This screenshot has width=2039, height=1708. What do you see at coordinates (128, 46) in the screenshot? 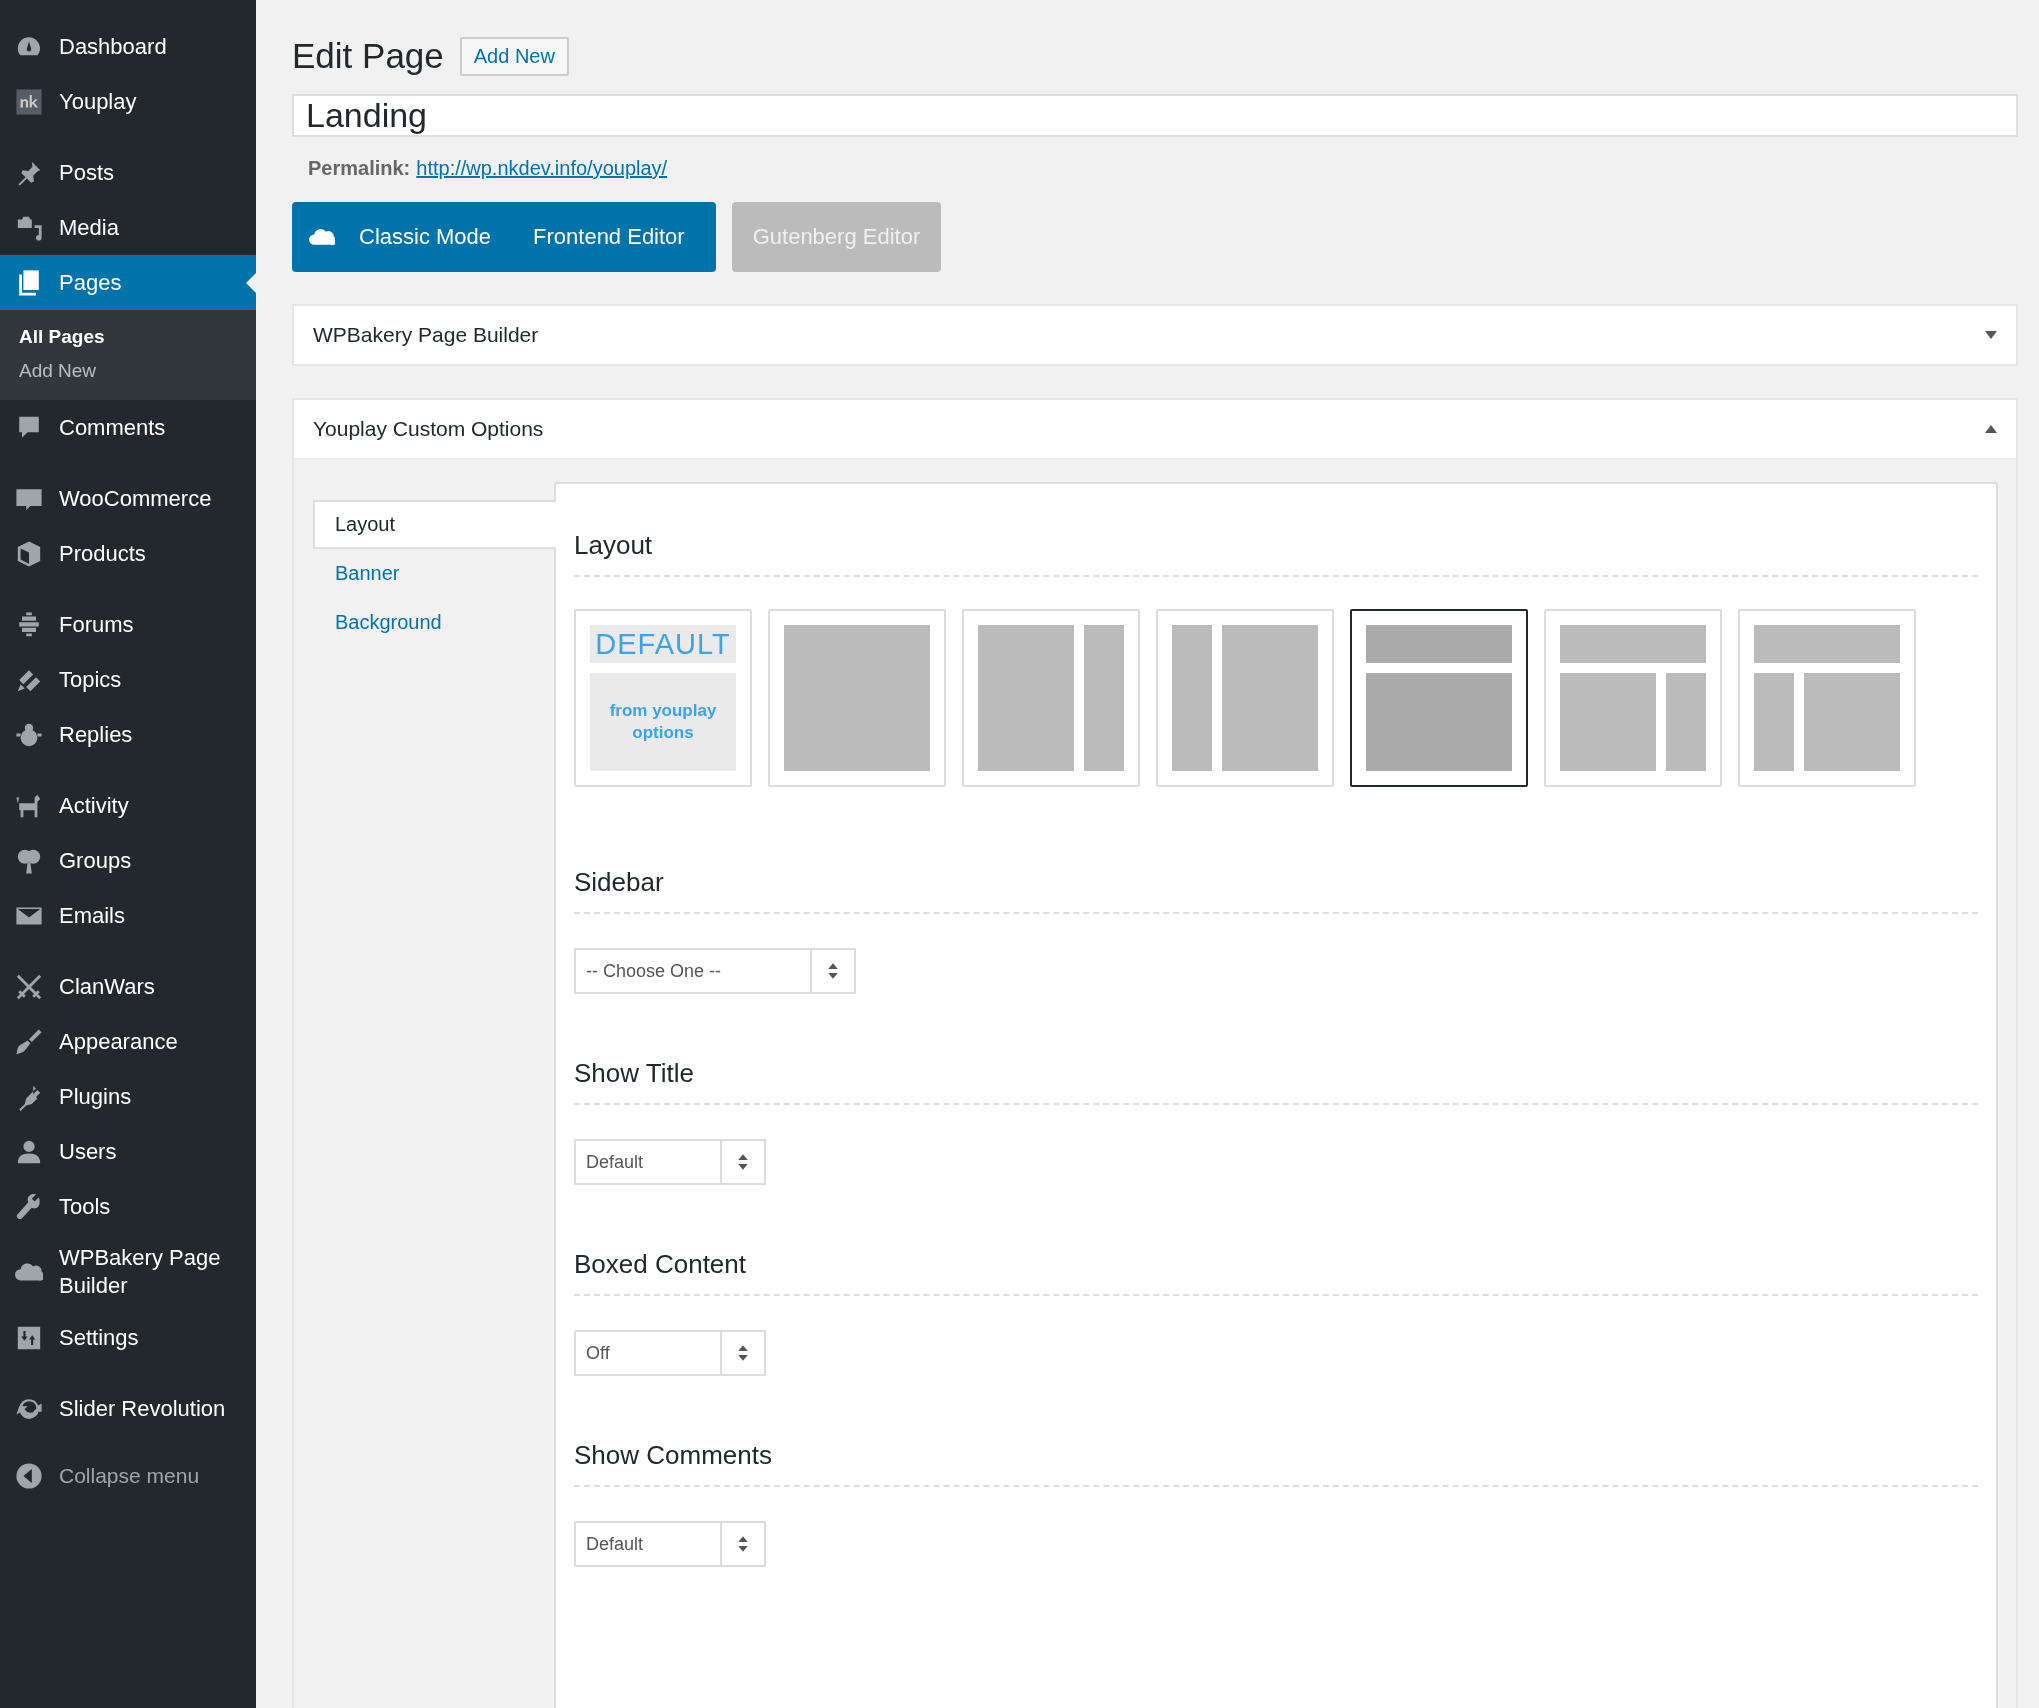
I see `sidebar-item: Dashboard` at bounding box center [128, 46].